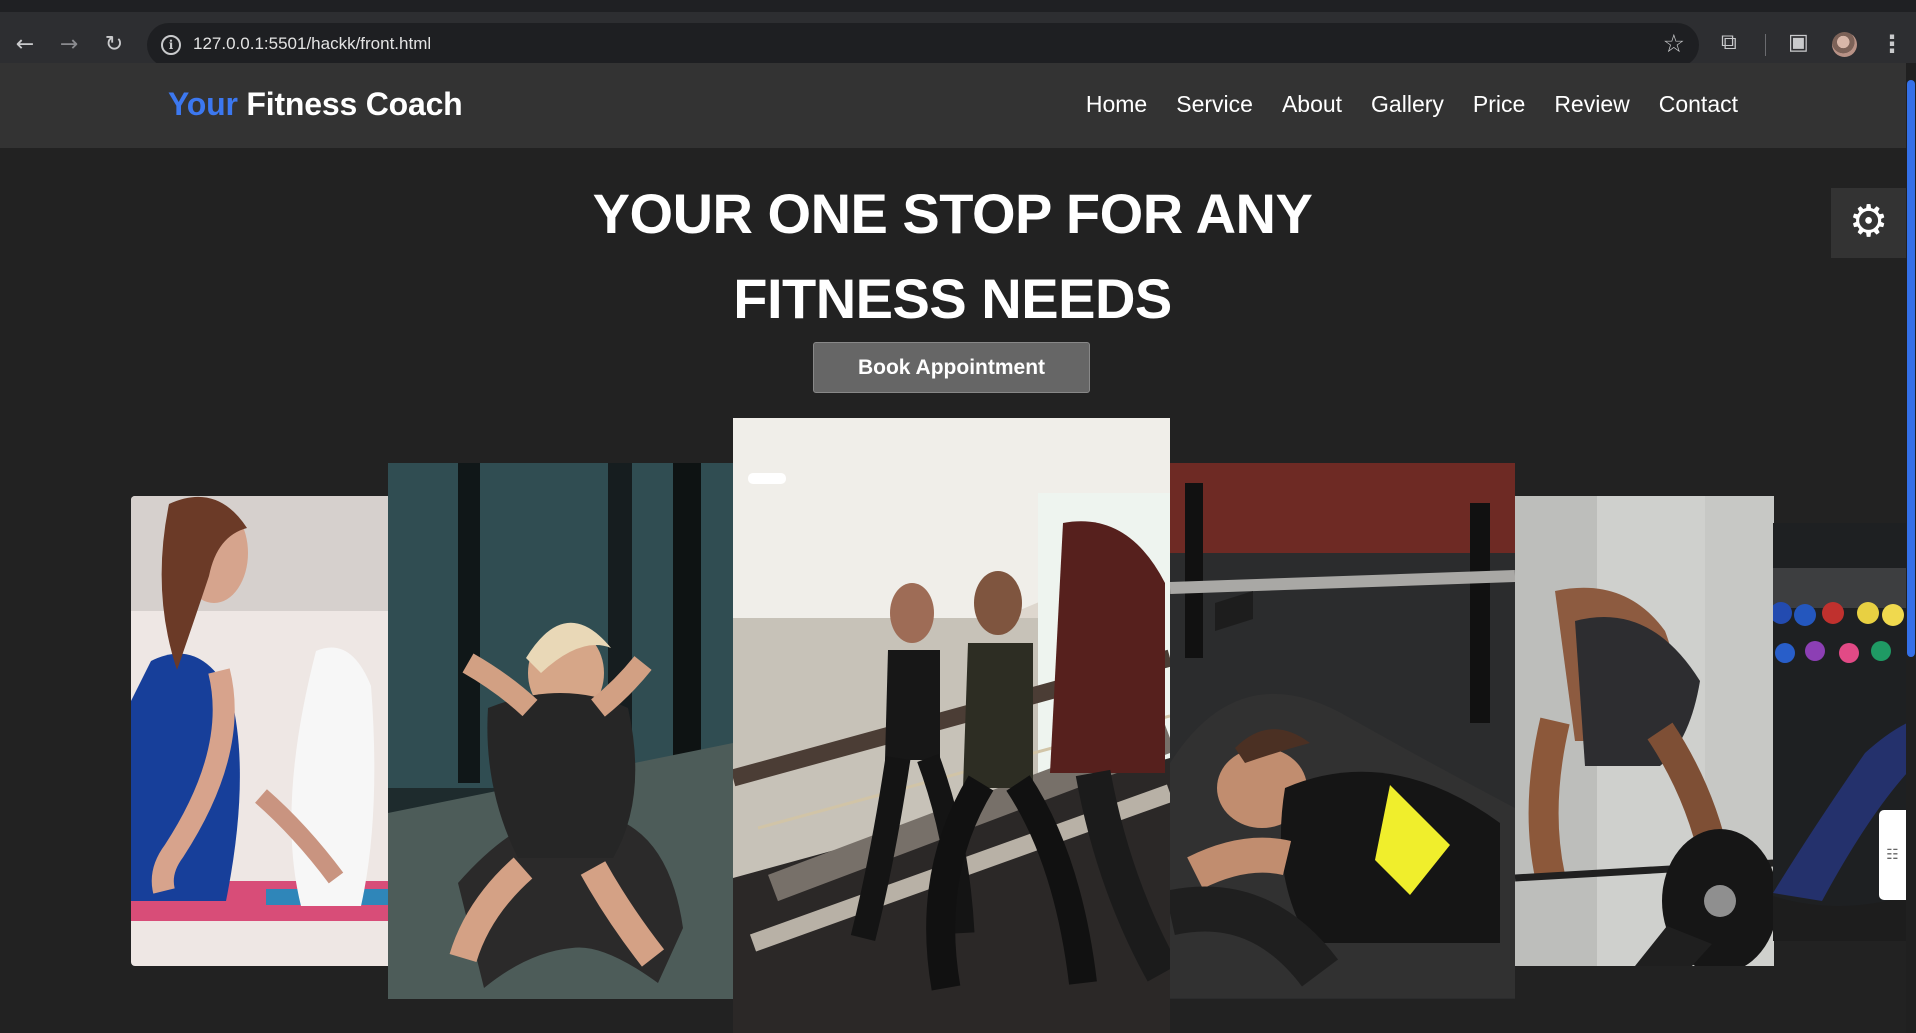  I want to click on deadlift-image, so click(1644, 731).